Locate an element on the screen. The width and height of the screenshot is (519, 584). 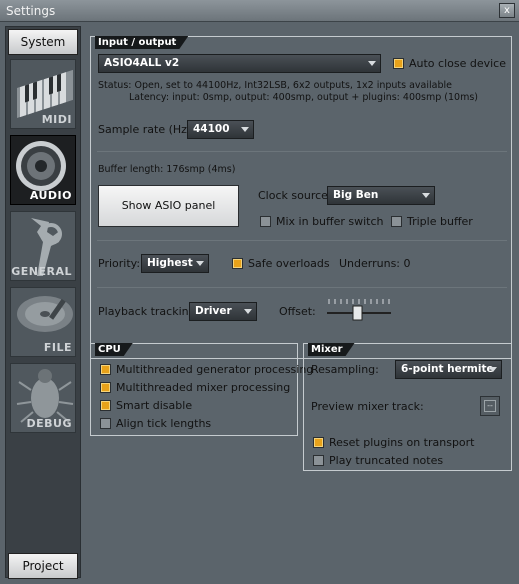
auto-close-label: Auto close device is located at coordinates (457, 63).